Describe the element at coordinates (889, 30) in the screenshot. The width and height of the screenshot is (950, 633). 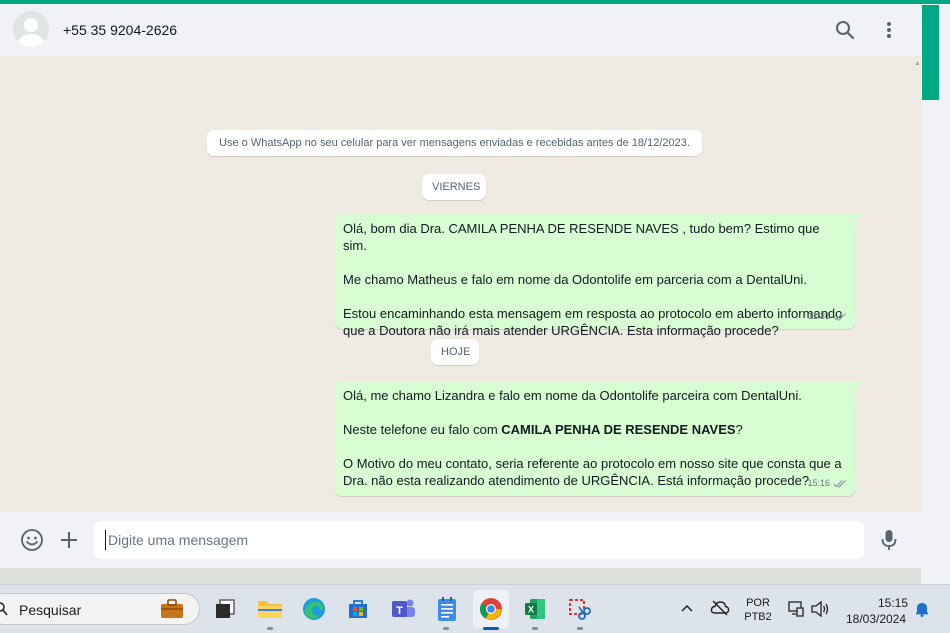
I see `more-vert-icon` at that location.